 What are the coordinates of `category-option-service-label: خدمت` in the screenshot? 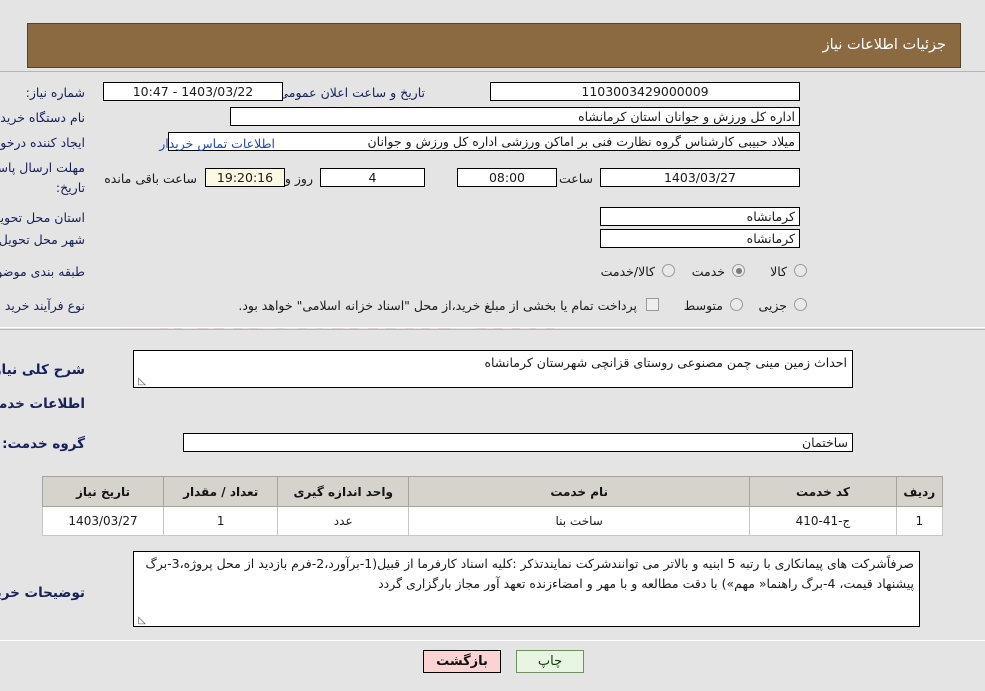 It's located at (708, 271).